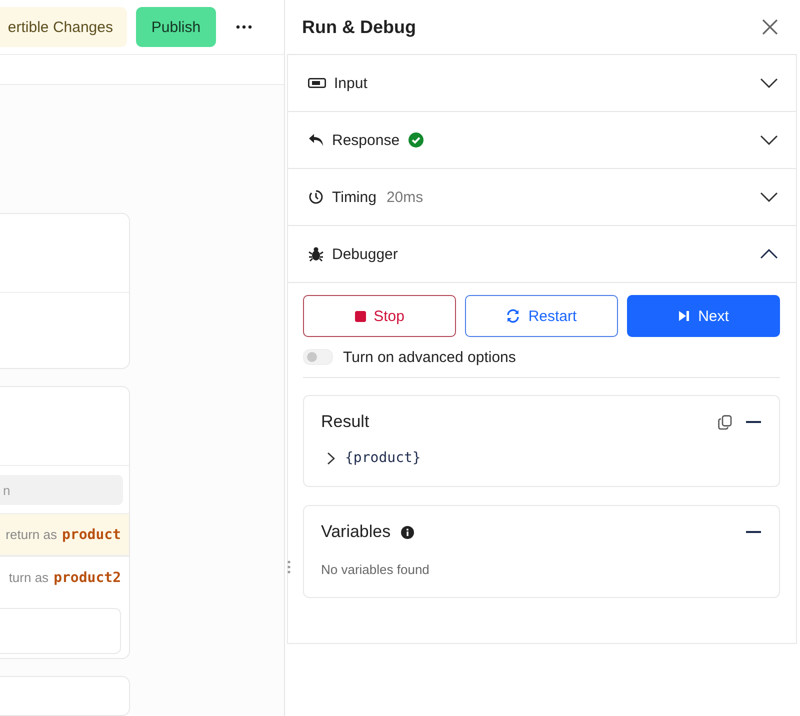  Describe the element at coordinates (379, 316) in the screenshot. I see `stop-button: Stop` at that location.